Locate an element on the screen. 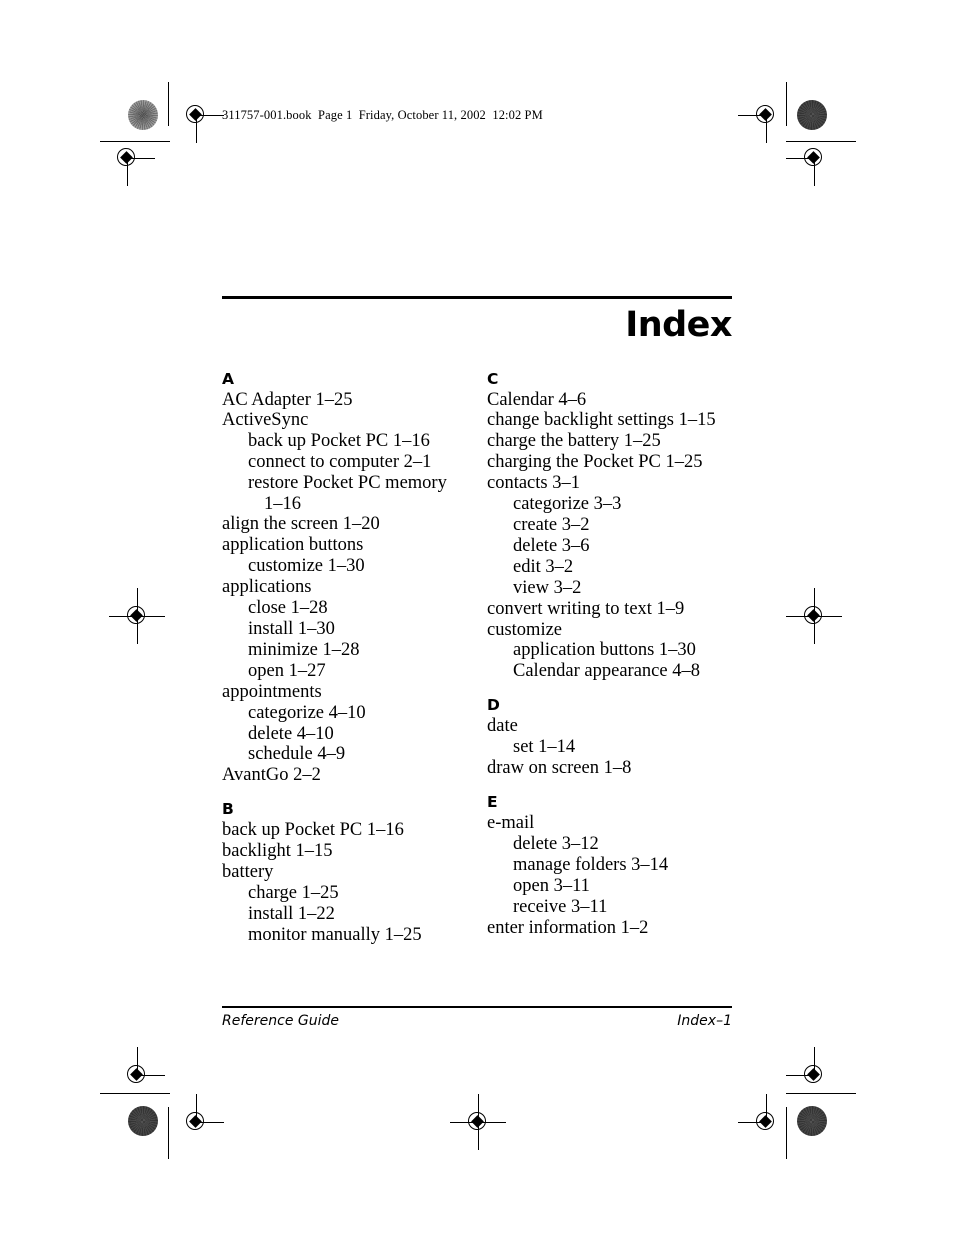 The image size is (954, 1235). index-subentry: open 3–11 is located at coordinates (551, 885).